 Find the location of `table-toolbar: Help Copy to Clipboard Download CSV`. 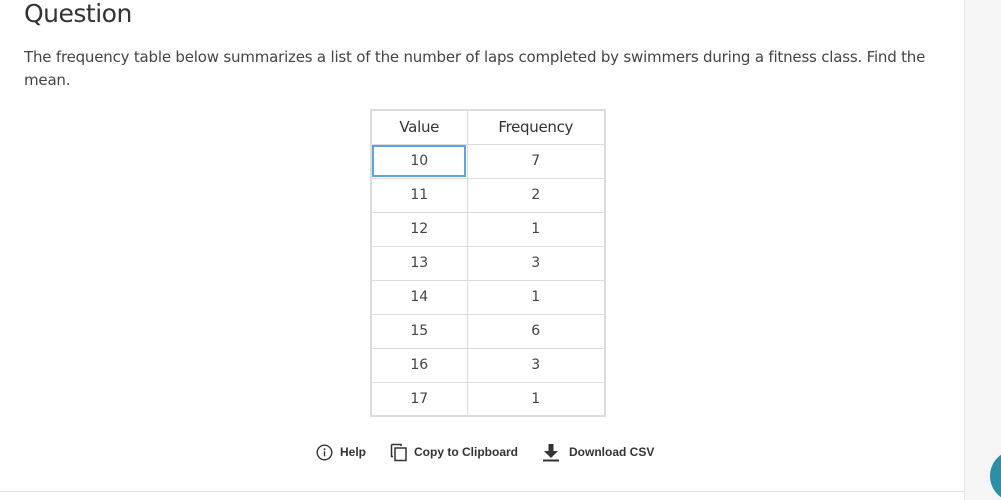

table-toolbar: Help Copy to Clipboard Download CSV is located at coordinates (485, 452).